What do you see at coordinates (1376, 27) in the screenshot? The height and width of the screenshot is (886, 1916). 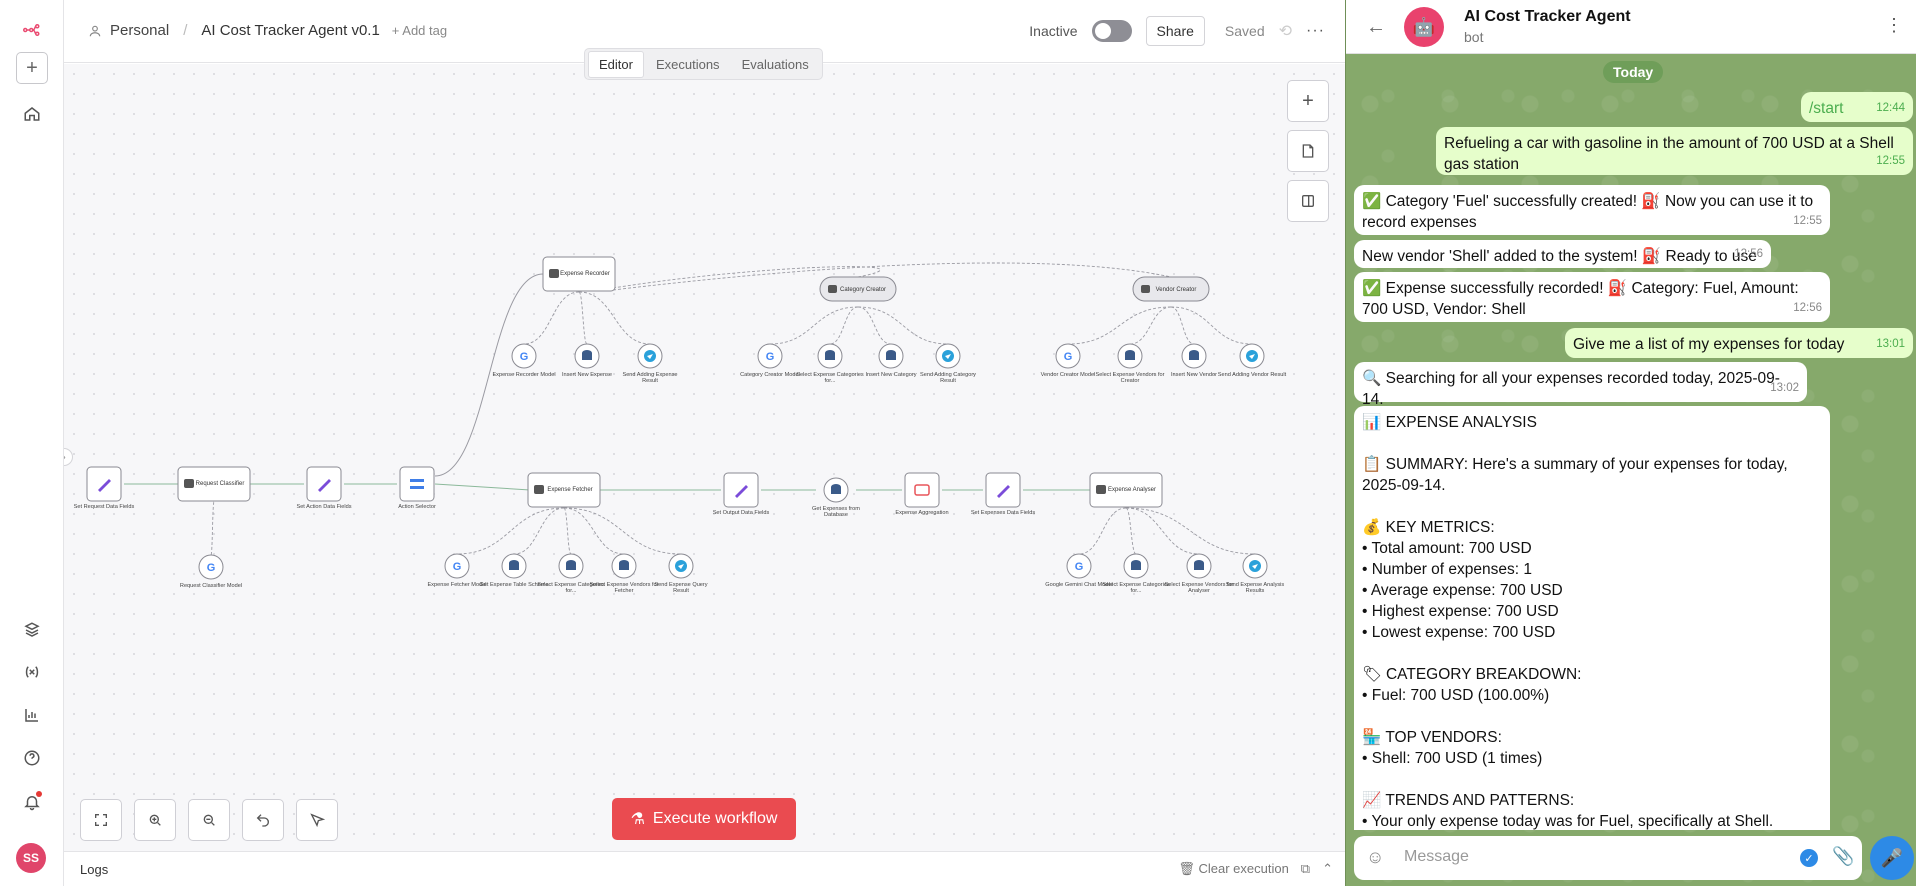 I see `back-arrow-icon: ←` at bounding box center [1376, 27].